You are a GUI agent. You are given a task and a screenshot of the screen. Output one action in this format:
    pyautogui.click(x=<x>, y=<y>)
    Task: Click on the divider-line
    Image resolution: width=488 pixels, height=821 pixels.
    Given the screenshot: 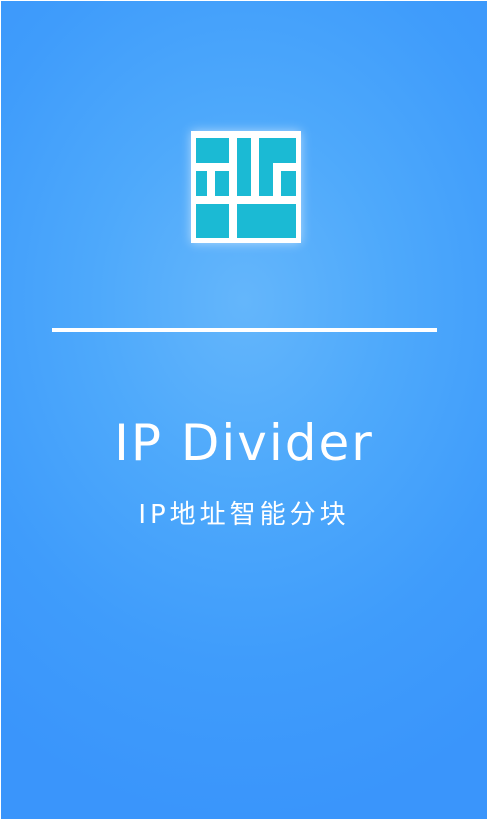 What is the action you would take?
    pyautogui.click(x=244, y=330)
    